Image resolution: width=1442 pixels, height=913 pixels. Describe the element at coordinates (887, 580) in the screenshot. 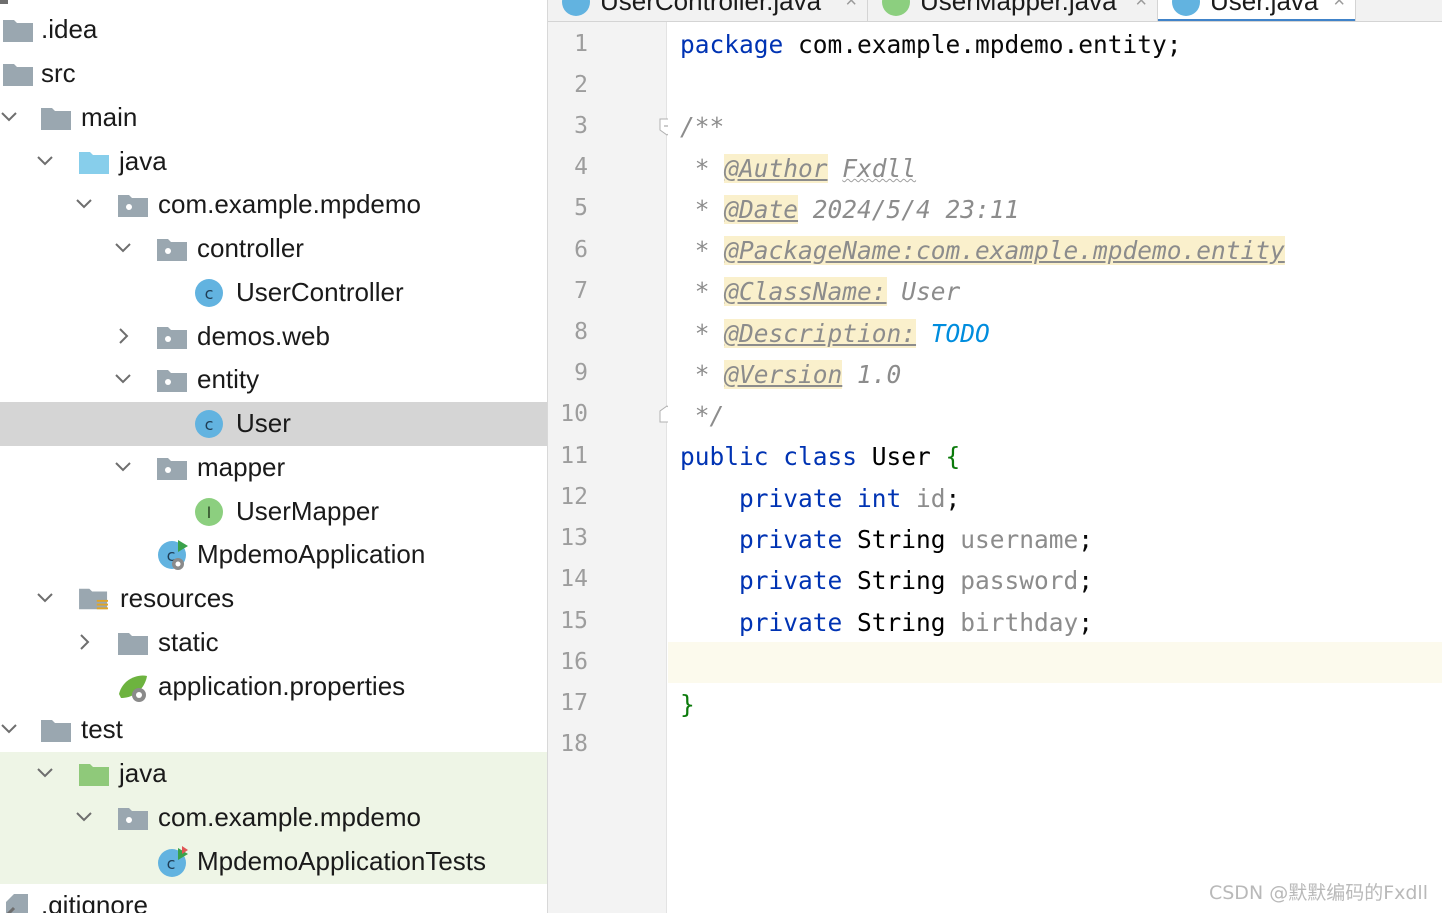

I see `code-line-14: private String password;` at that location.